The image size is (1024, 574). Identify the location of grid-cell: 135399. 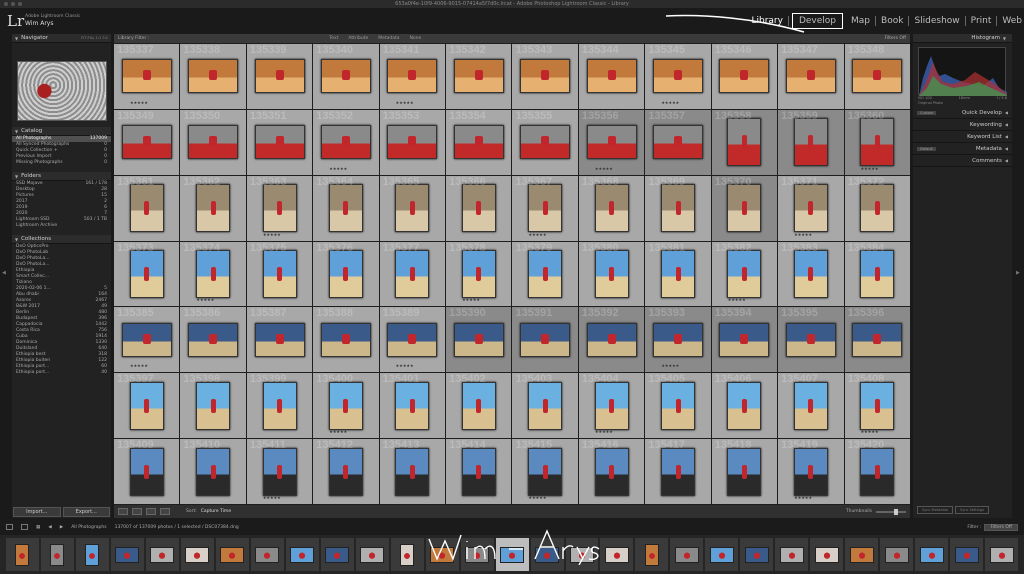
(279, 406).